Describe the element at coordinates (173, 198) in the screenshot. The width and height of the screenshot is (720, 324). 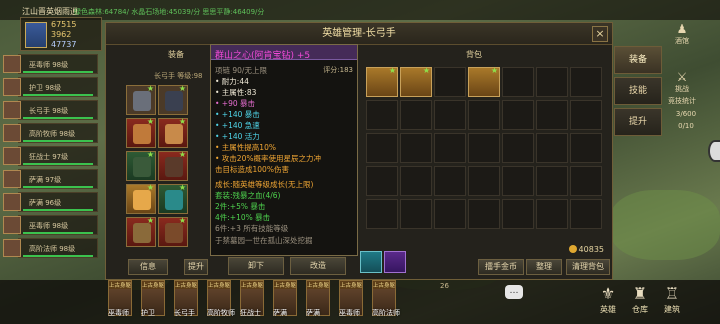
I see `equip-slot-rune: ★` at that location.